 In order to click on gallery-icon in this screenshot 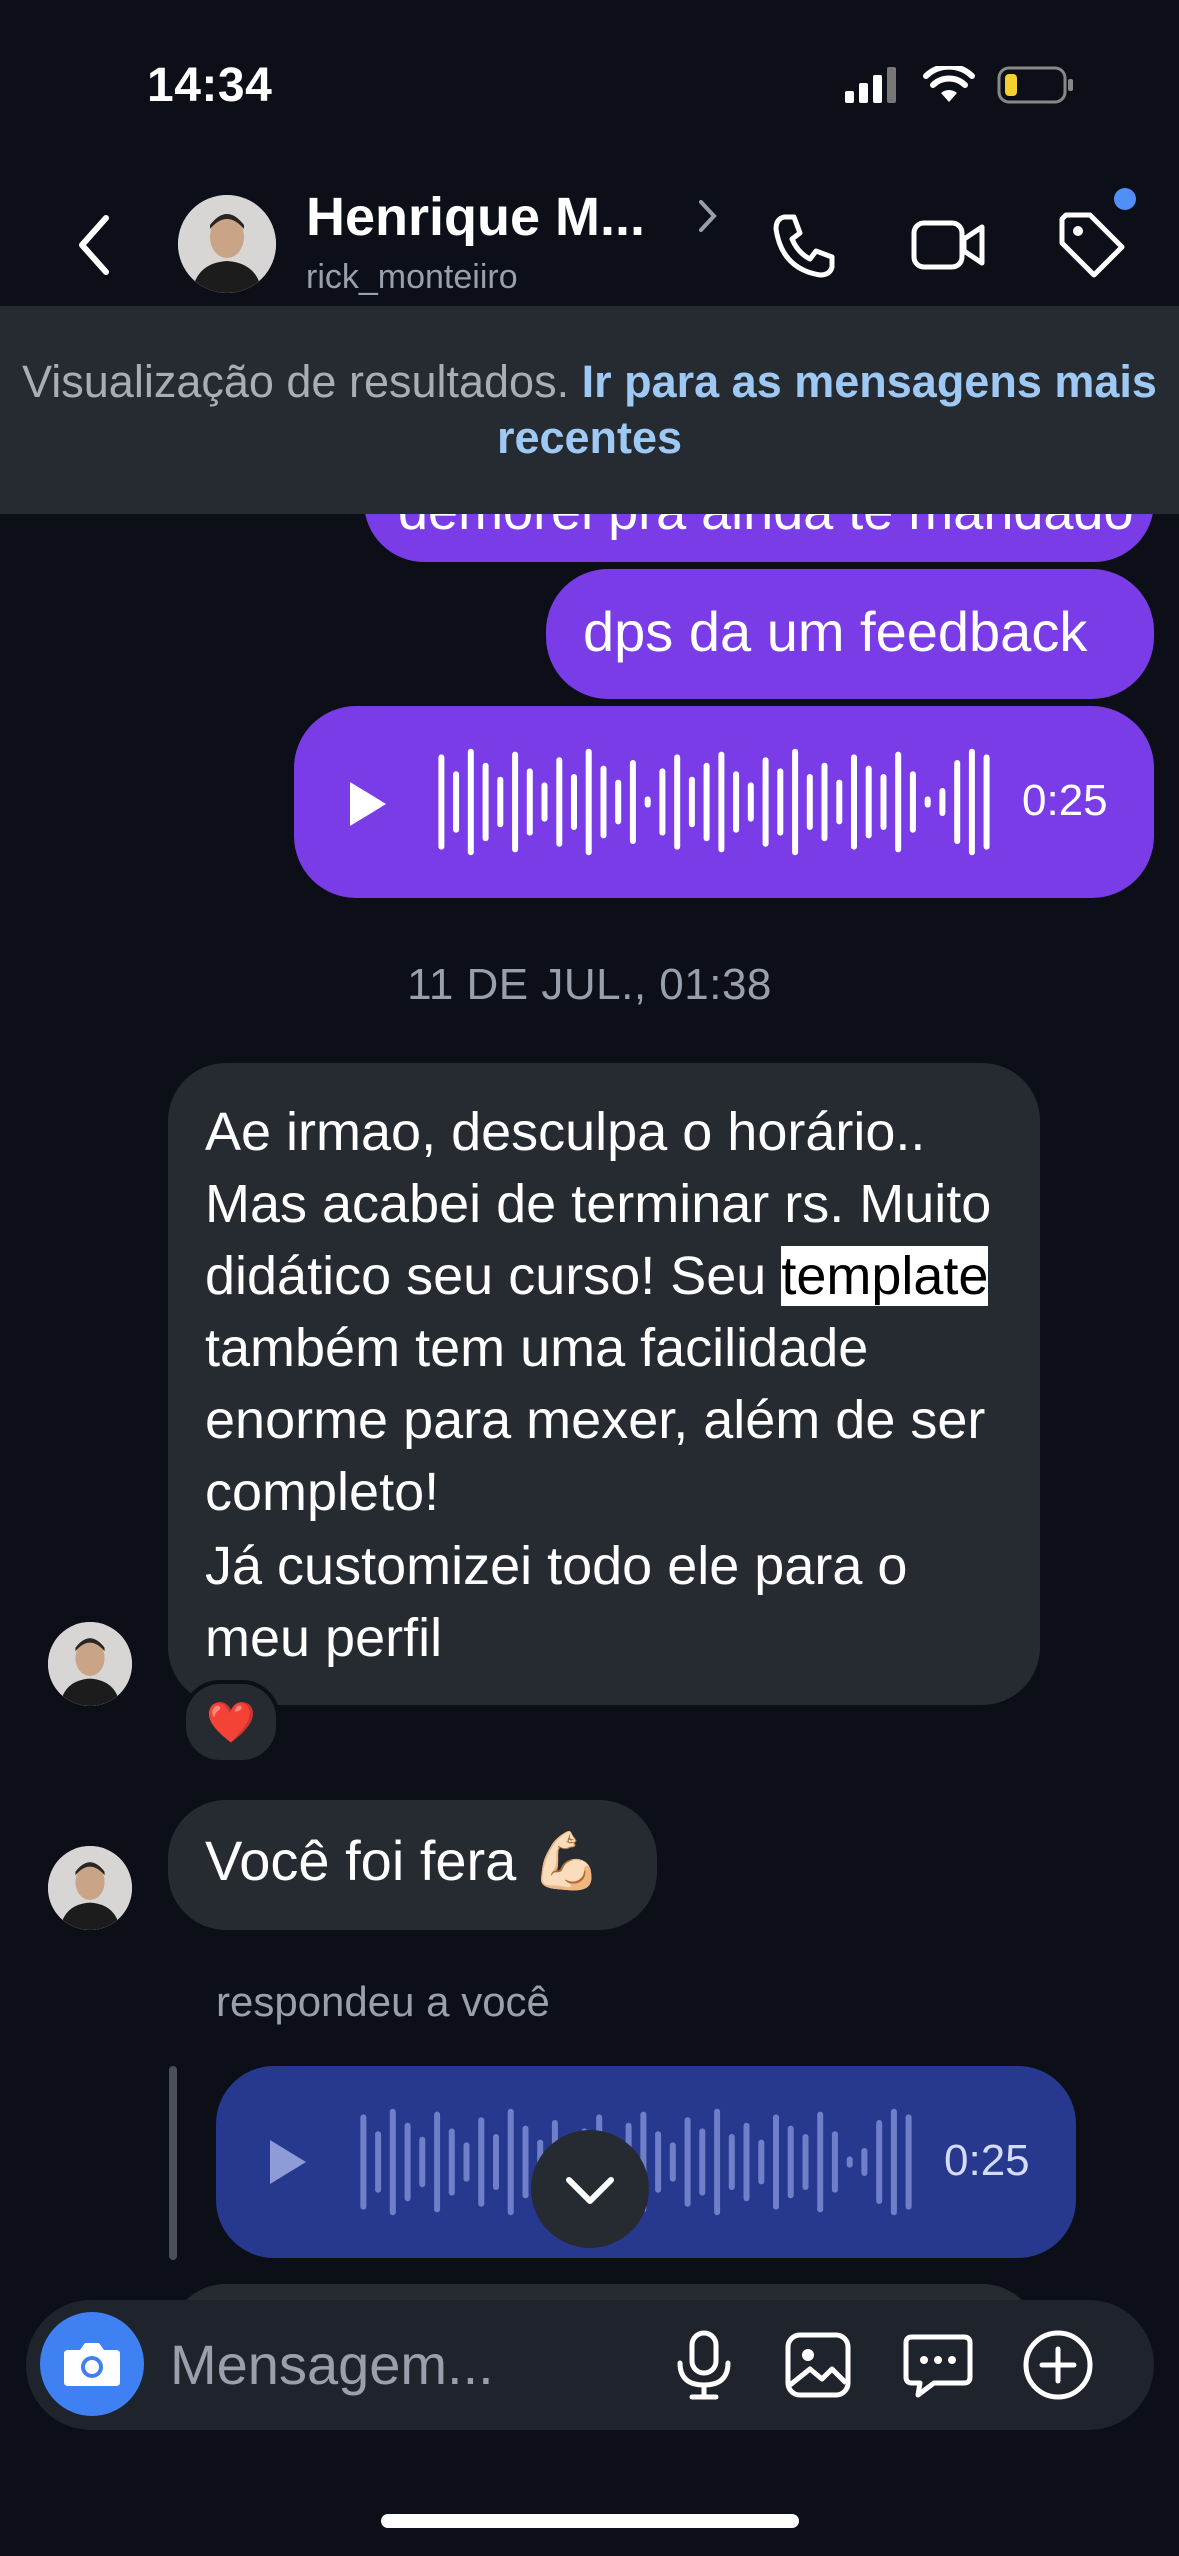, I will do `click(818, 2365)`.